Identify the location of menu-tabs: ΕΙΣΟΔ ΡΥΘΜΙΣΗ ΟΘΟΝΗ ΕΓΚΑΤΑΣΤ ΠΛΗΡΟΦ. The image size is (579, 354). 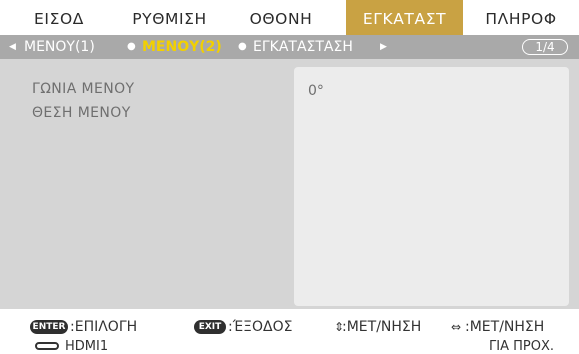
(289, 17).